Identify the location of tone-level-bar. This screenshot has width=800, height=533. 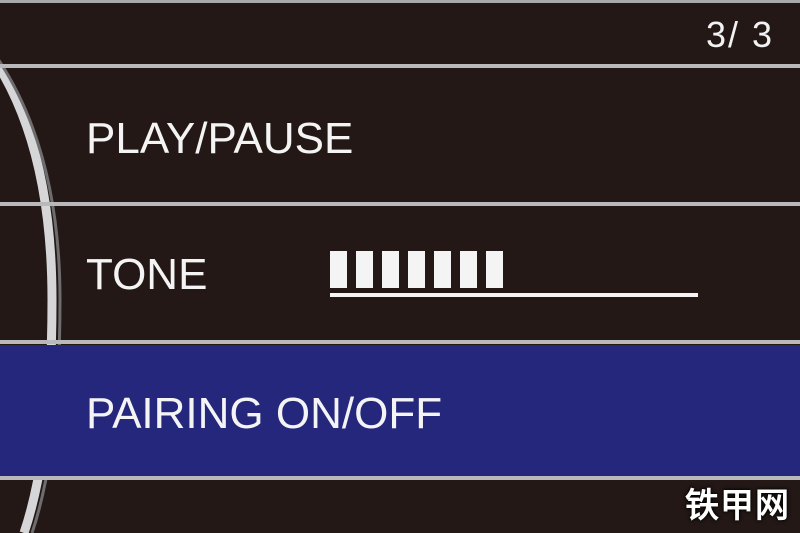
(515, 275).